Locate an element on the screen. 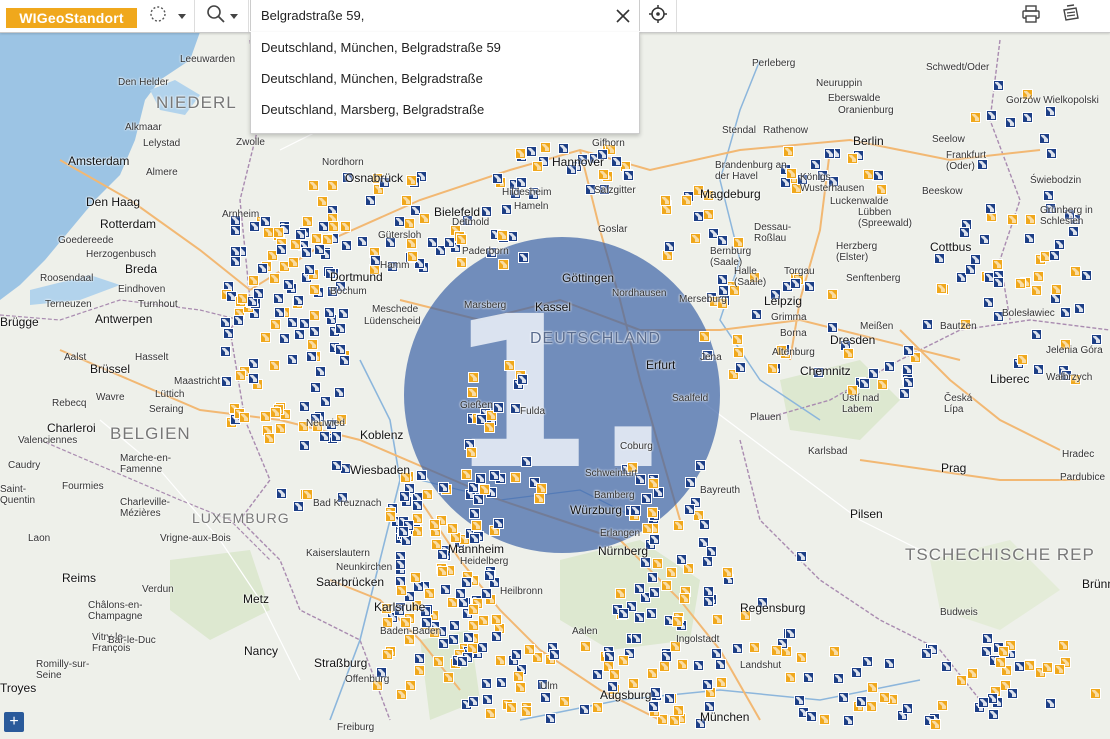 This screenshot has height=739, width=1110. city-label: Laon is located at coordinates (39, 538).